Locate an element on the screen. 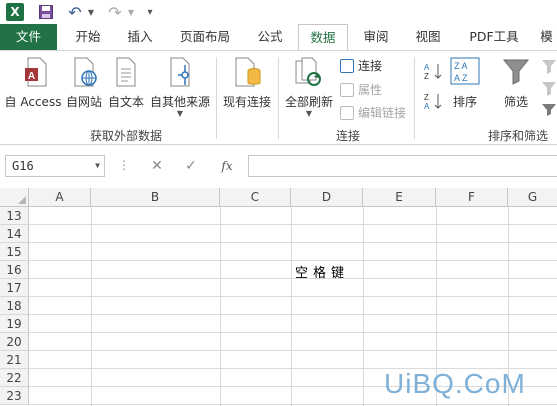  tab-data: 数据 is located at coordinates (323, 37).